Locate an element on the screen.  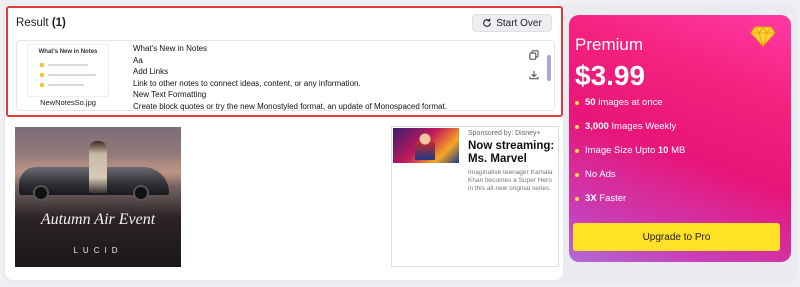
start-over-button: Start Over is located at coordinates (512, 23).